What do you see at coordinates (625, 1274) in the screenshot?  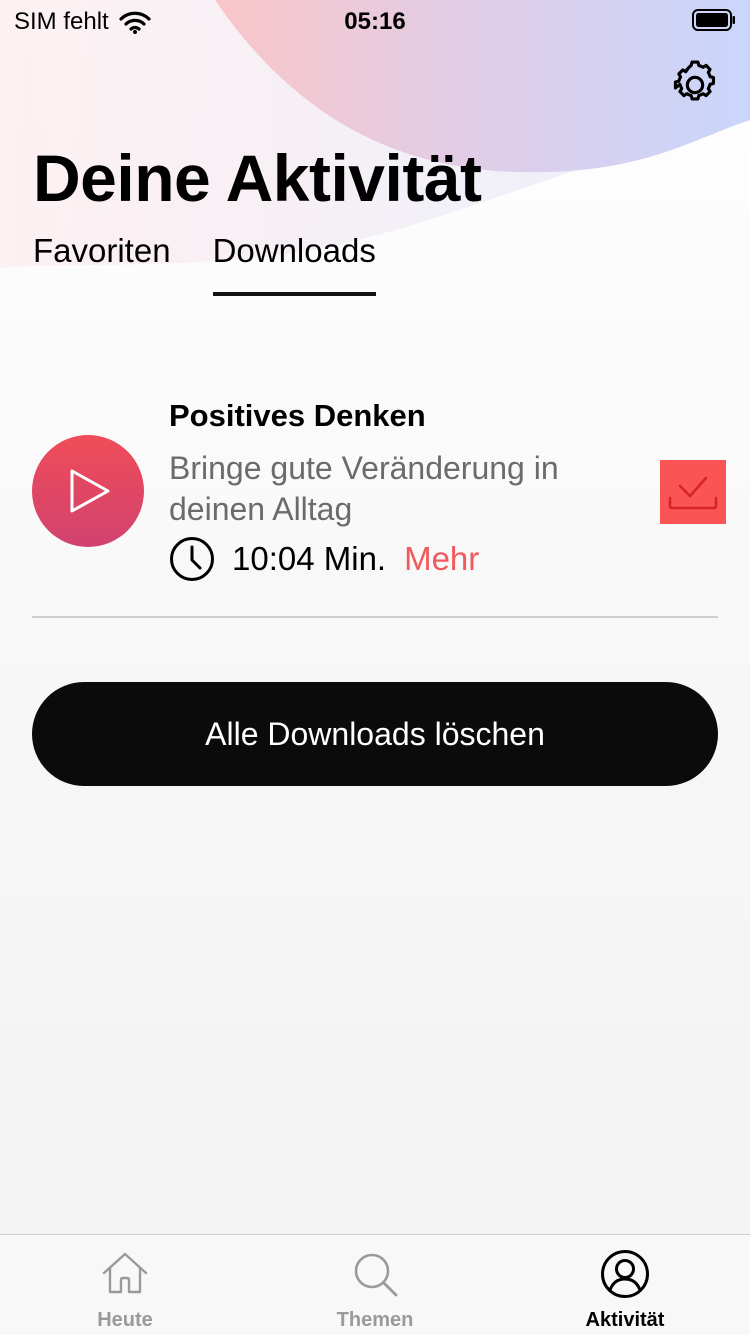 I see `profile-icon` at bounding box center [625, 1274].